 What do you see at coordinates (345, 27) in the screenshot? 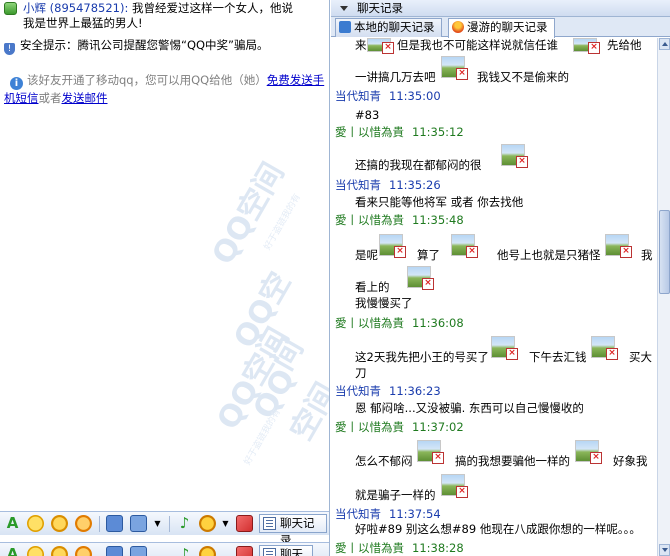
I see `local-history-icon` at bounding box center [345, 27].